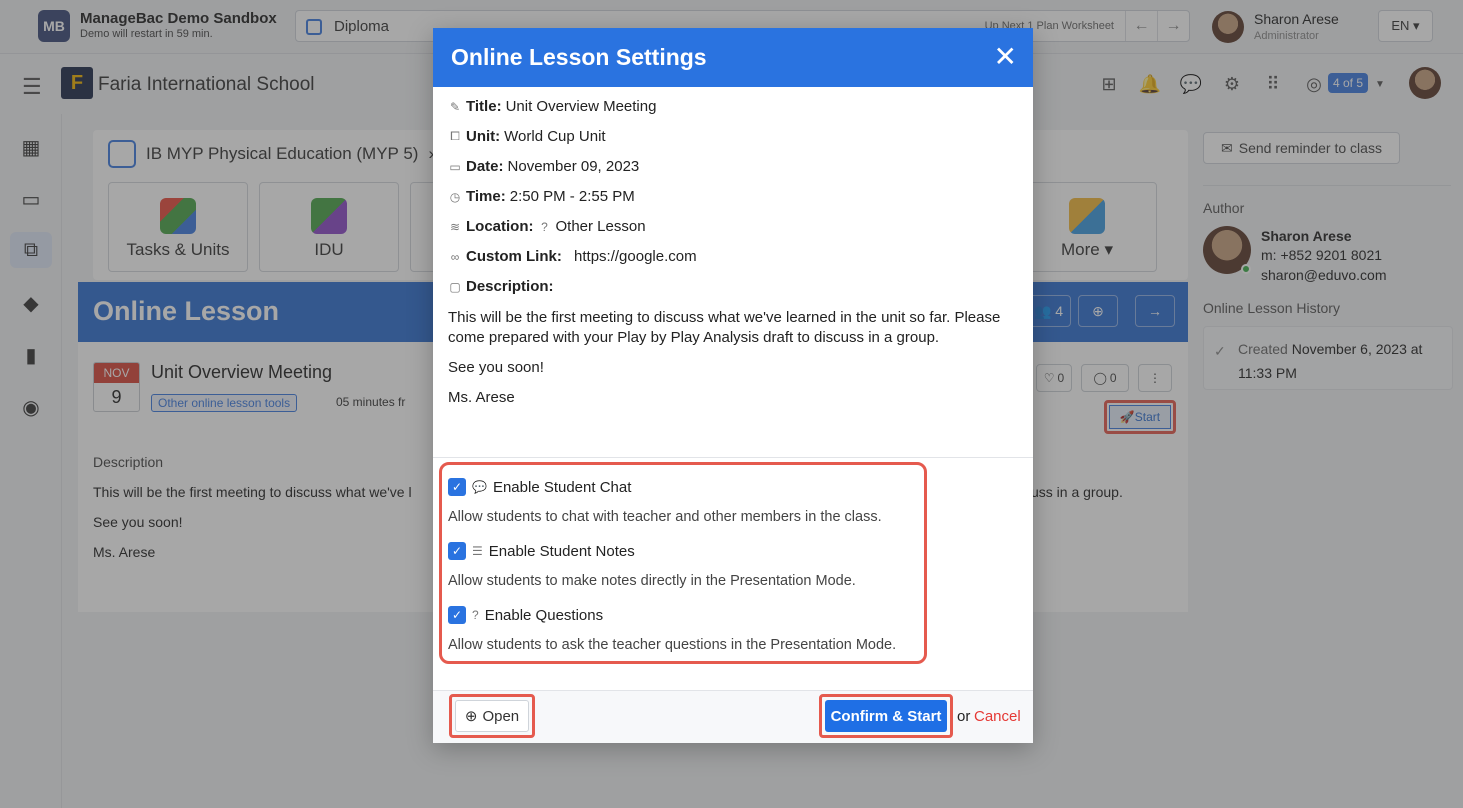 The image size is (1463, 808). Describe the element at coordinates (455, 196) in the screenshot. I see `clock-icon: ◷` at that location.